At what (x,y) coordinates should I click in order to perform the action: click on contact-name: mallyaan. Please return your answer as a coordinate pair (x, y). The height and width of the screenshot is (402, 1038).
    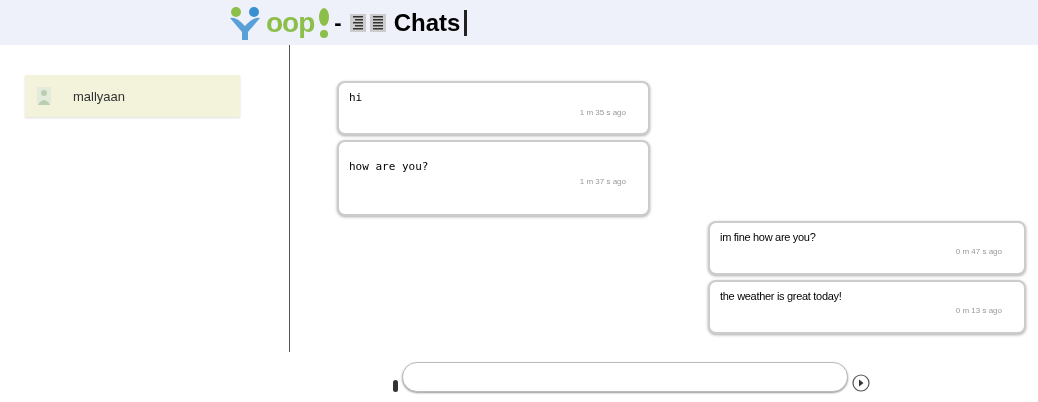
    Looking at the image, I should click on (99, 96).